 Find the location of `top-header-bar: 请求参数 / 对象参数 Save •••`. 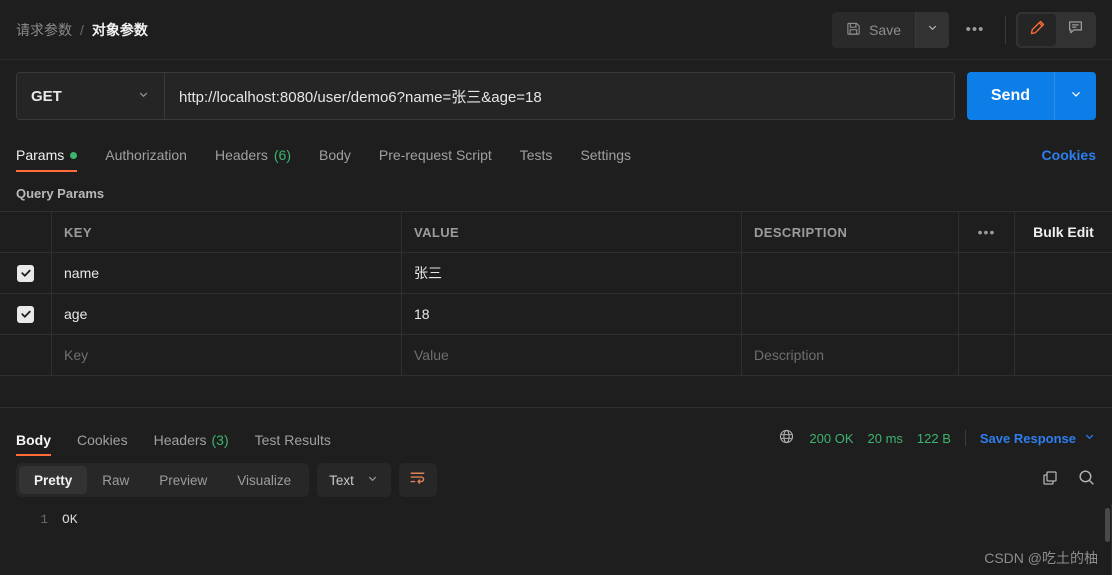

top-header-bar: 请求参数 / 对象参数 Save ••• is located at coordinates (556, 30).